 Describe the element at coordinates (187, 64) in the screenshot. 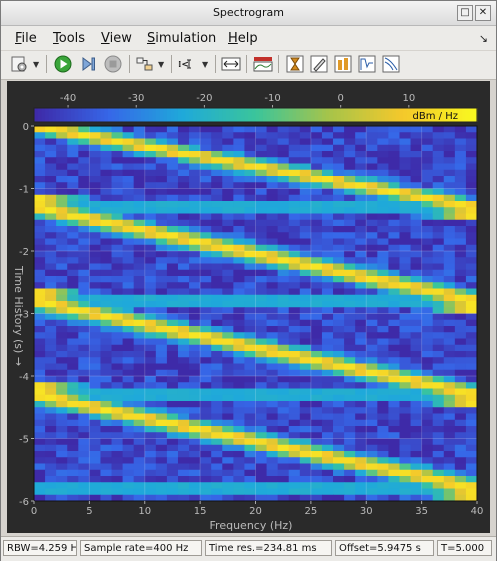

I see `highlight-signal-icon: ⁞<` at that location.